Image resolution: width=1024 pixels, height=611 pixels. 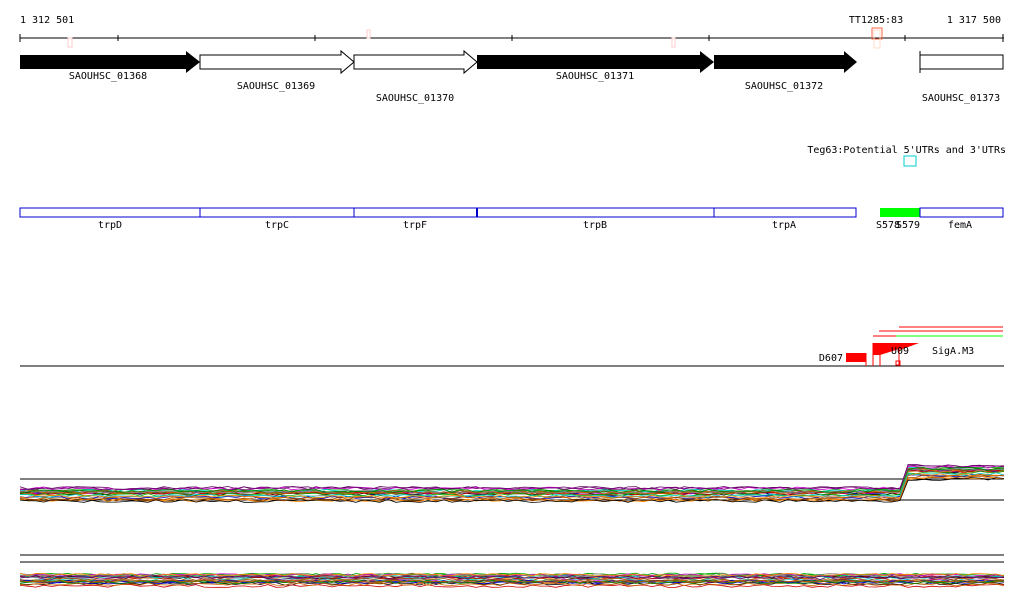 I want to click on gene-label: SAOUHSC_01372, so click(x=784, y=86).